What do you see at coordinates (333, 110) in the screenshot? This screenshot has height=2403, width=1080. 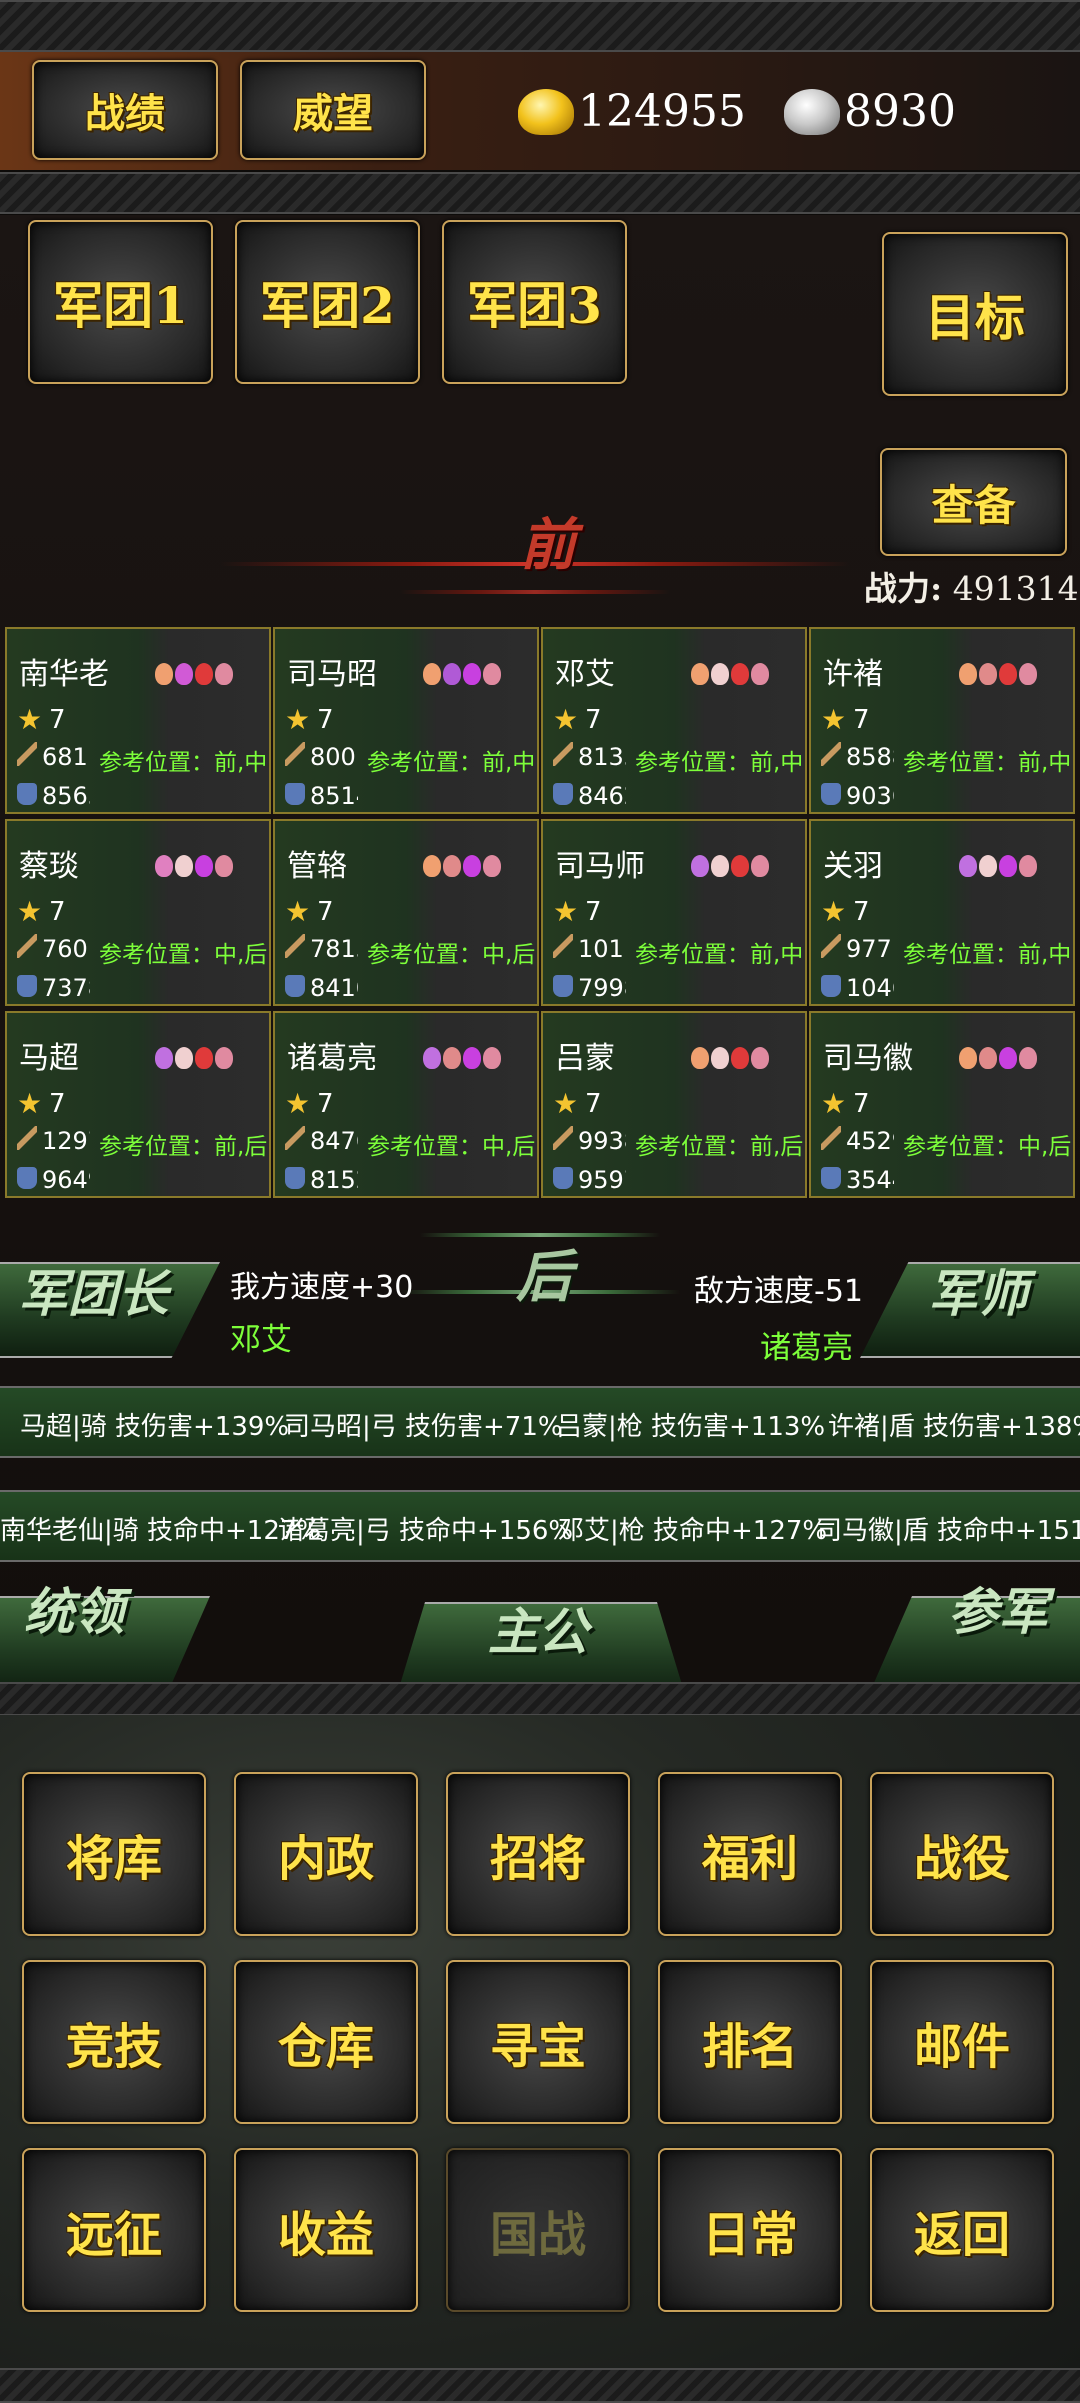 I see `prestige-button: 威望` at bounding box center [333, 110].